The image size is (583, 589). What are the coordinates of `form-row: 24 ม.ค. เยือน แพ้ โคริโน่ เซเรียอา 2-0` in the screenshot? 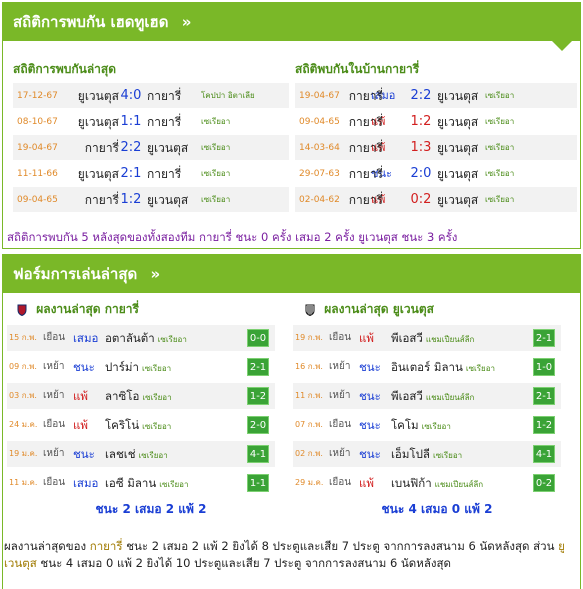 It's located at (141, 425).